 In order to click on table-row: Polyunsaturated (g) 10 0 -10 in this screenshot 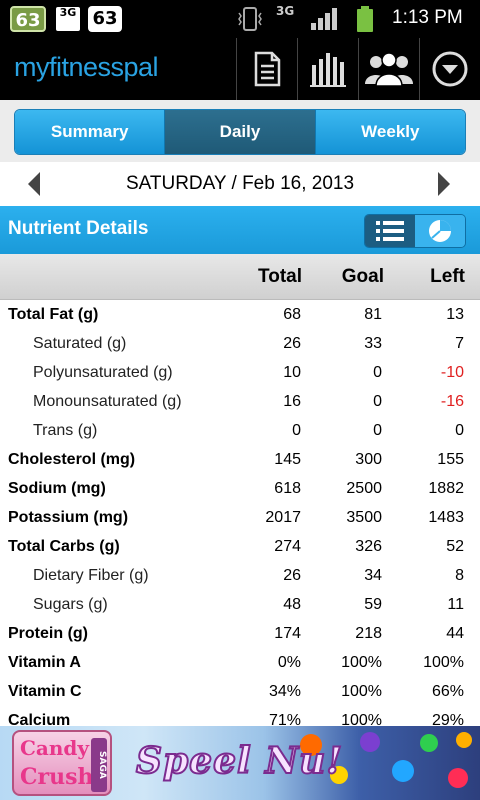, I will do `click(240, 374)`.